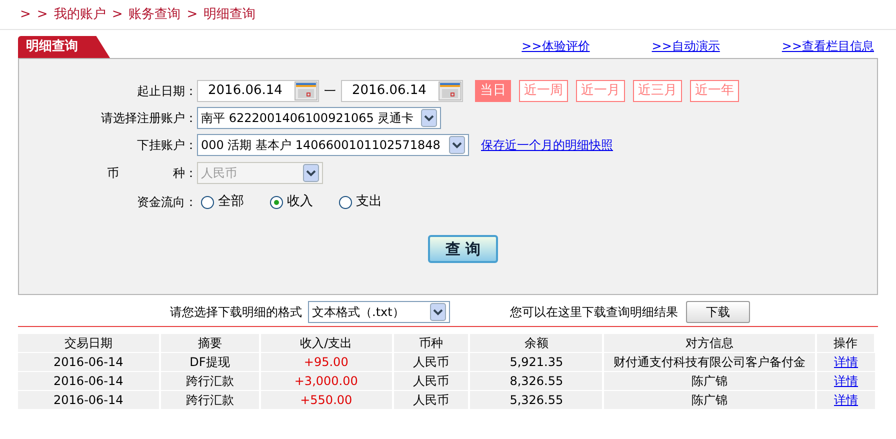 This screenshot has height=439, width=896. Describe the element at coordinates (709, 362) in the screenshot. I see `table-cell: 财付通支付科技有限公司客户备付金` at that location.